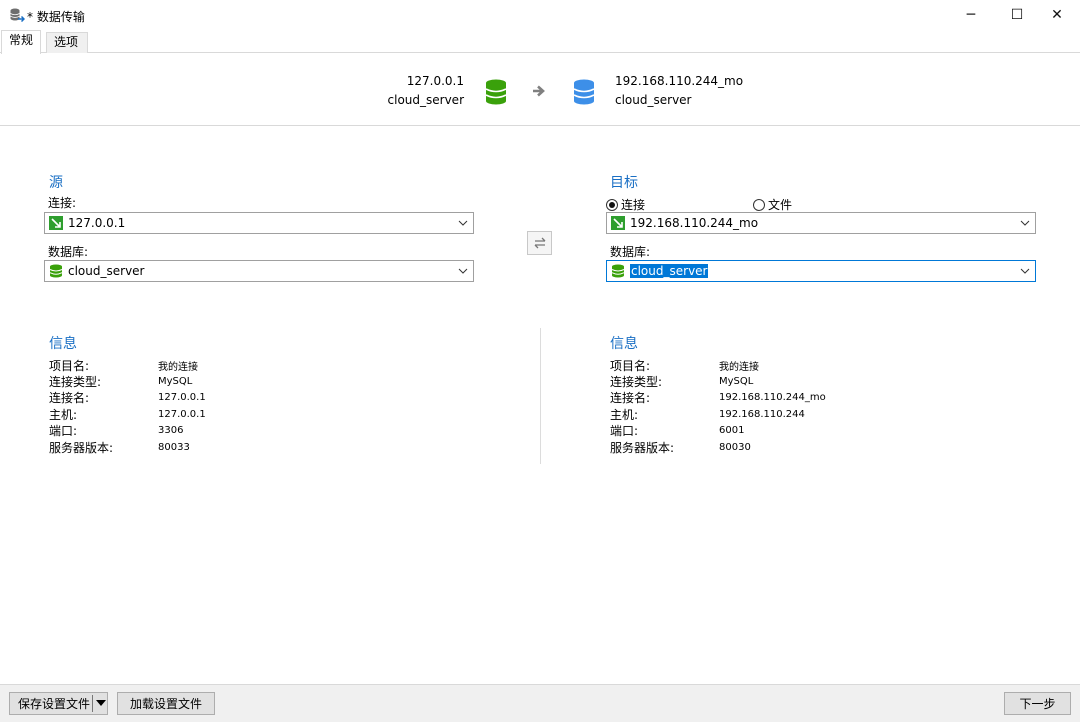  Describe the element at coordinates (54, 704) in the screenshot. I see `save-settings-label: 保存设置文件` at that location.